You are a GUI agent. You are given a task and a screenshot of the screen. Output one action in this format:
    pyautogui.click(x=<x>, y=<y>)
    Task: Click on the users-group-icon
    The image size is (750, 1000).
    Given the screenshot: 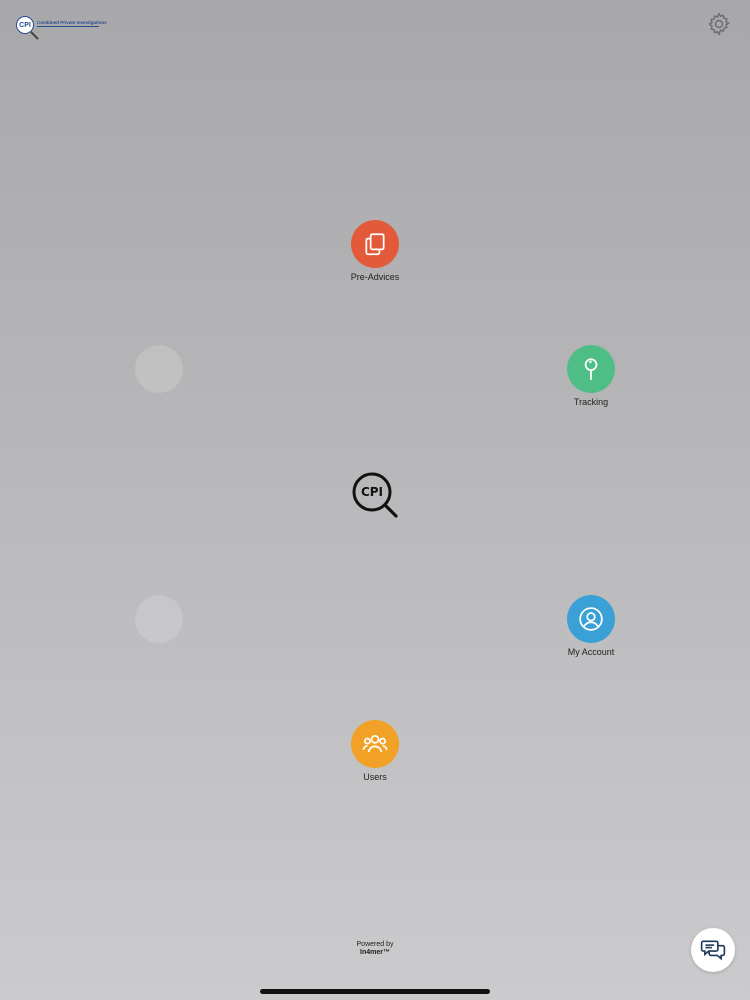 What is the action you would take?
    pyautogui.click(x=375, y=743)
    